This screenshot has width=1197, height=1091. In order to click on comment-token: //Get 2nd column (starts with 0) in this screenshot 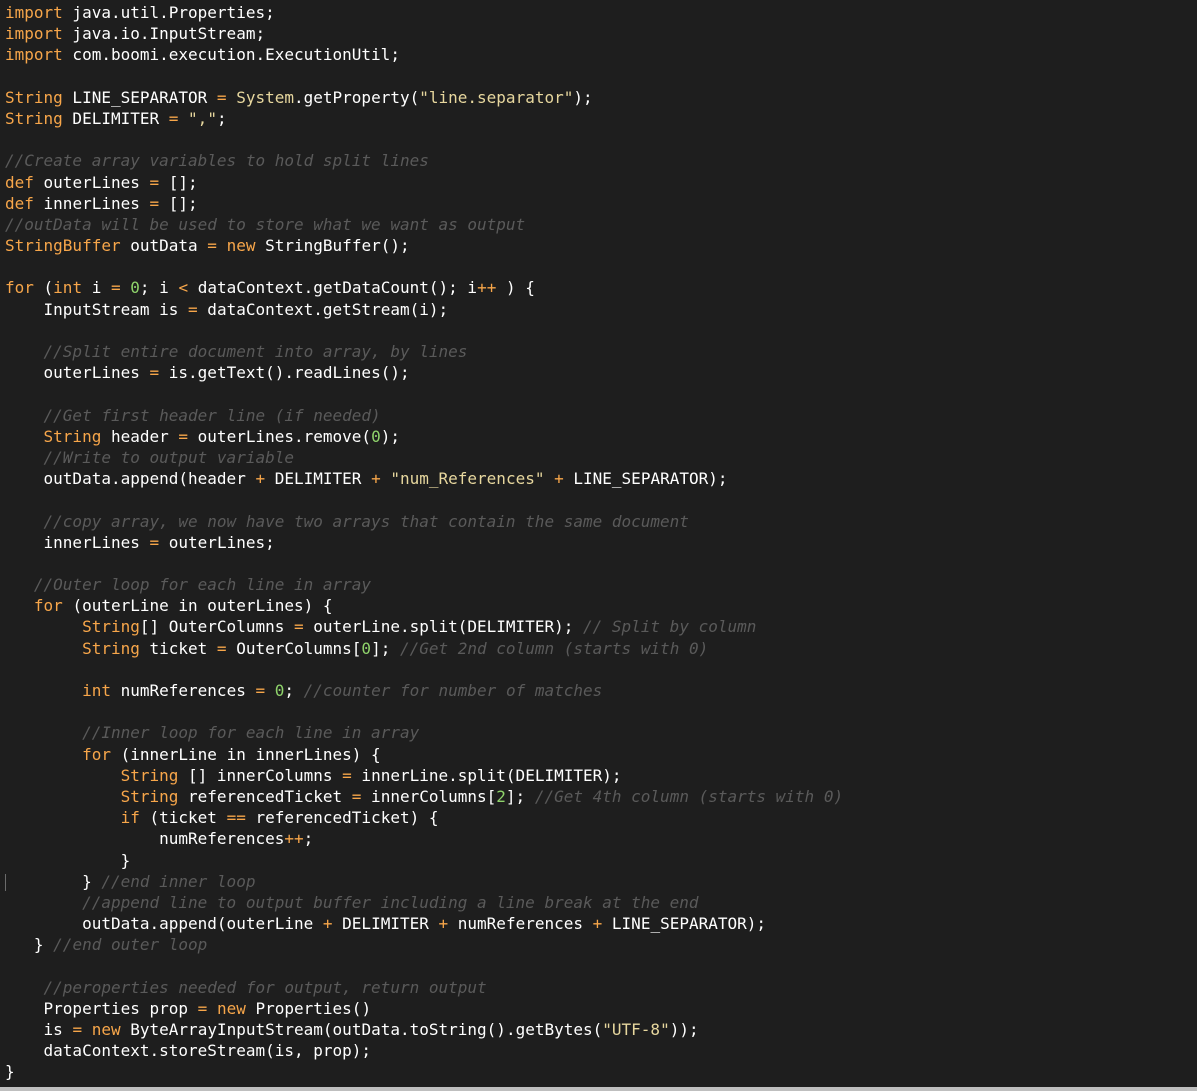, I will do `click(554, 648)`.